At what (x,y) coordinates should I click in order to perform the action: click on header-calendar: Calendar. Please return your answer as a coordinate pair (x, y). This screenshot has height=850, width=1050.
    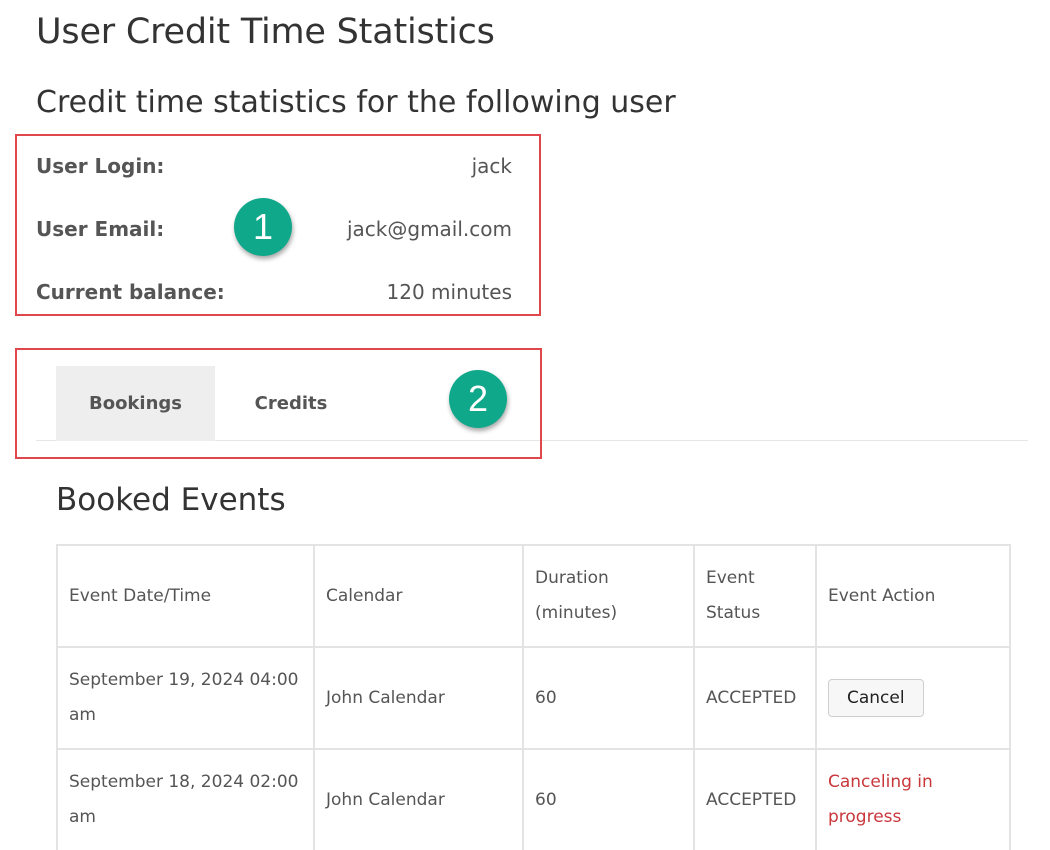
    Looking at the image, I should click on (418, 596).